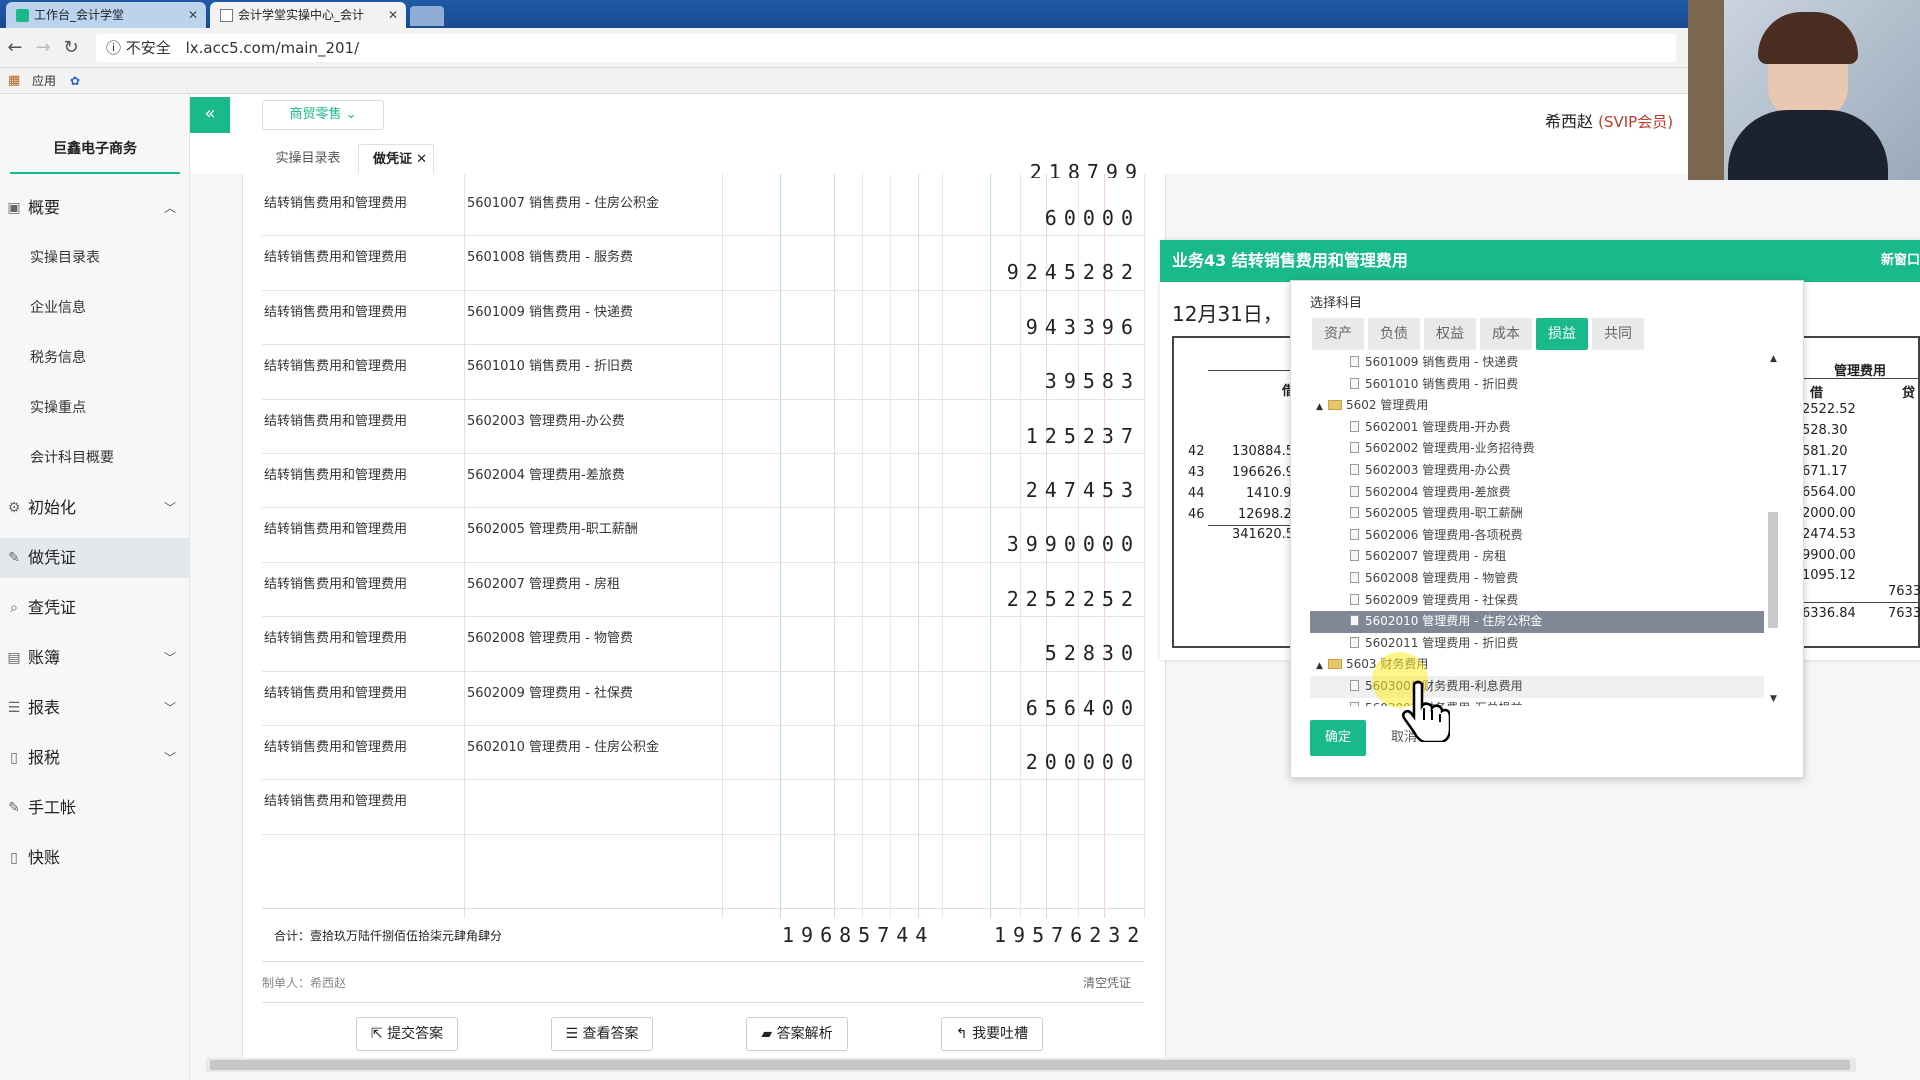  Describe the element at coordinates (701, 653) in the screenshot. I see `row-debit: 52830` at that location.